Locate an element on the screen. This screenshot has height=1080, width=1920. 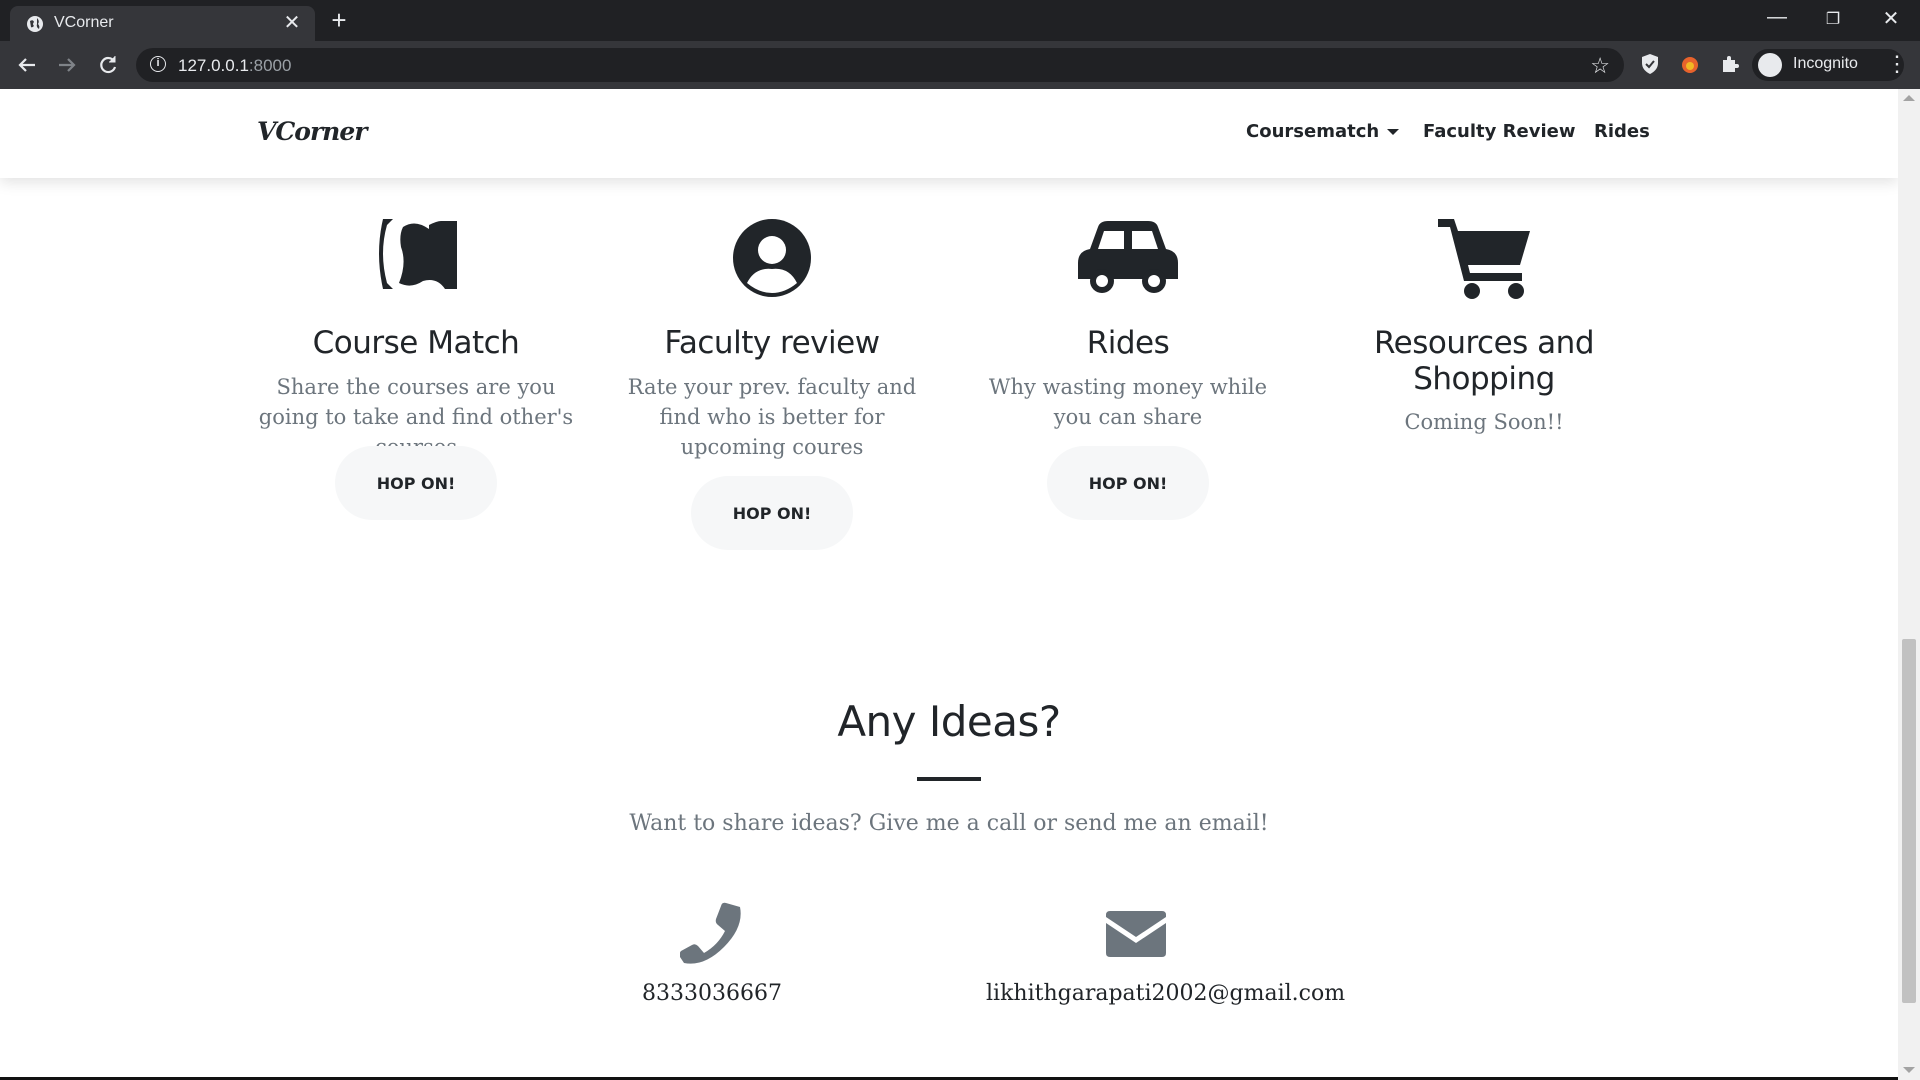
feature-title: Course Match is located at coordinates (416, 343).